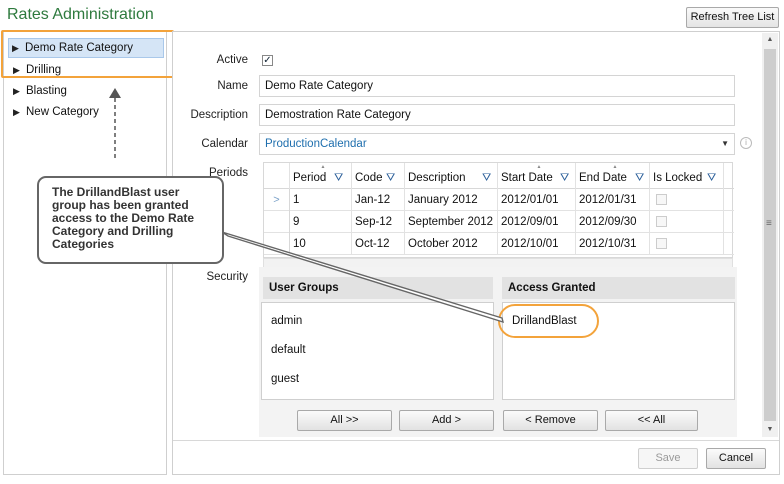 The width and height of the screenshot is (784, 484). Describe the element at coordinates (321, 244) in the screenshot. I see `cell-period: 10` at that location.